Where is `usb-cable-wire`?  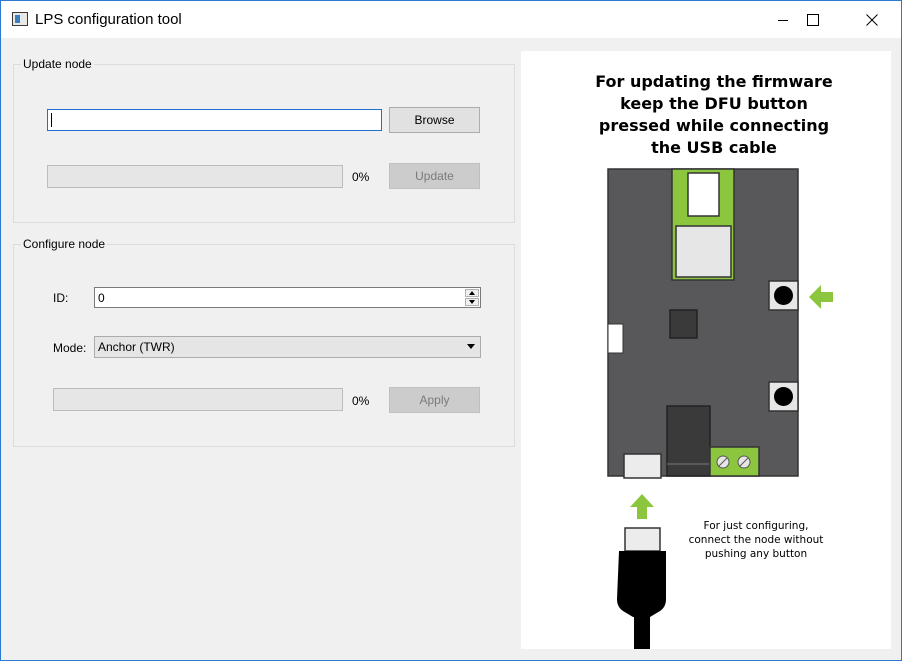
usb-cable-wire is located at coordinates (642, 633).